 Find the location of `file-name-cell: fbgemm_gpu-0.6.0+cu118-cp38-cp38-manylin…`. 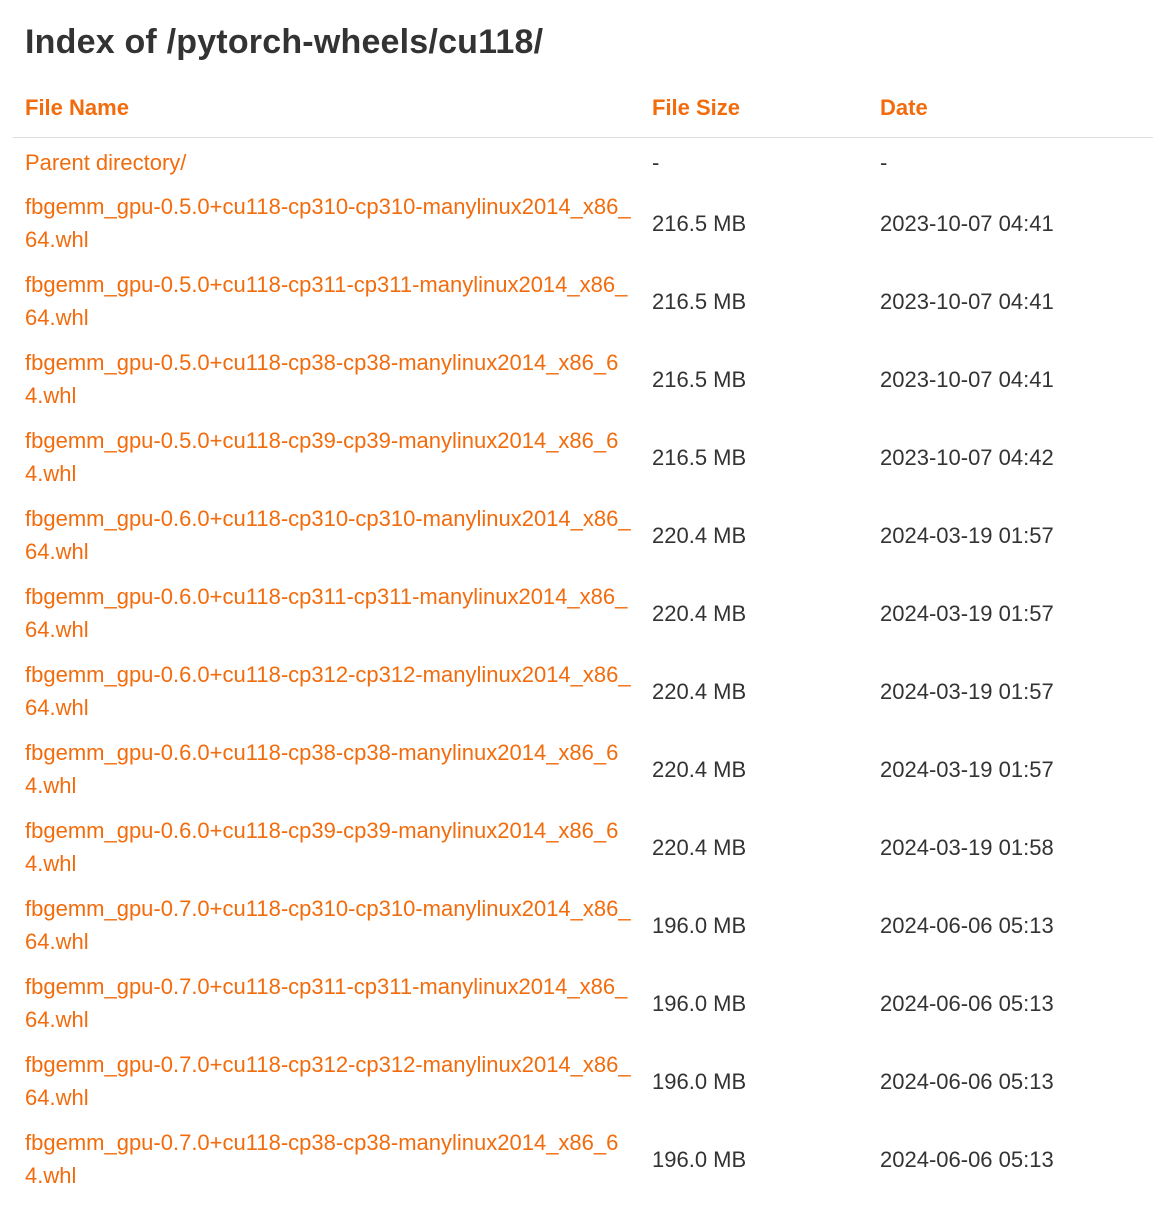

file-name-cell: fbgemm_gpu-0.6.0+cu118-cp38-cp38-manylin… is located at coordinates (326, 769).